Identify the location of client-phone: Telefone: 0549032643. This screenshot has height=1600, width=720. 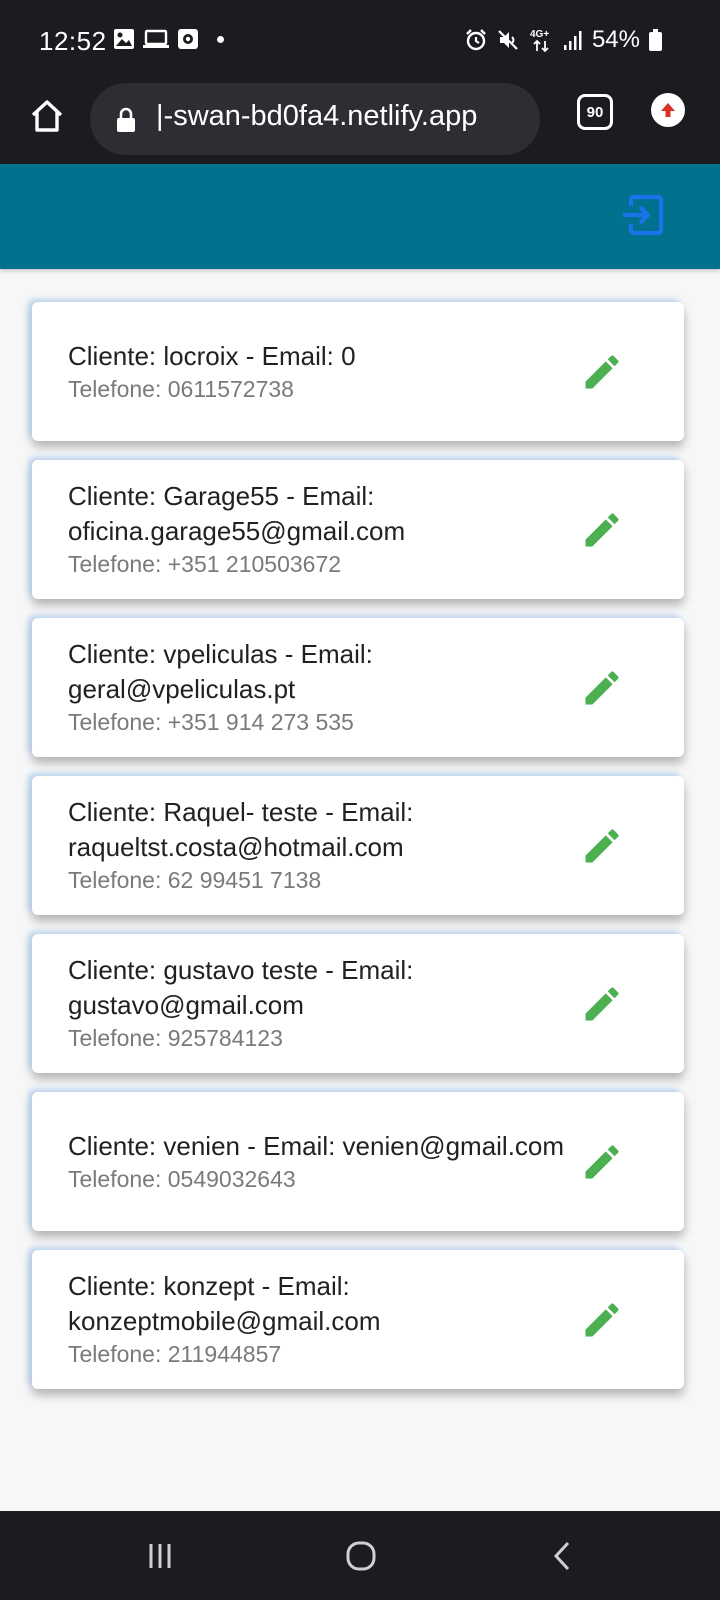
(182, 1178).